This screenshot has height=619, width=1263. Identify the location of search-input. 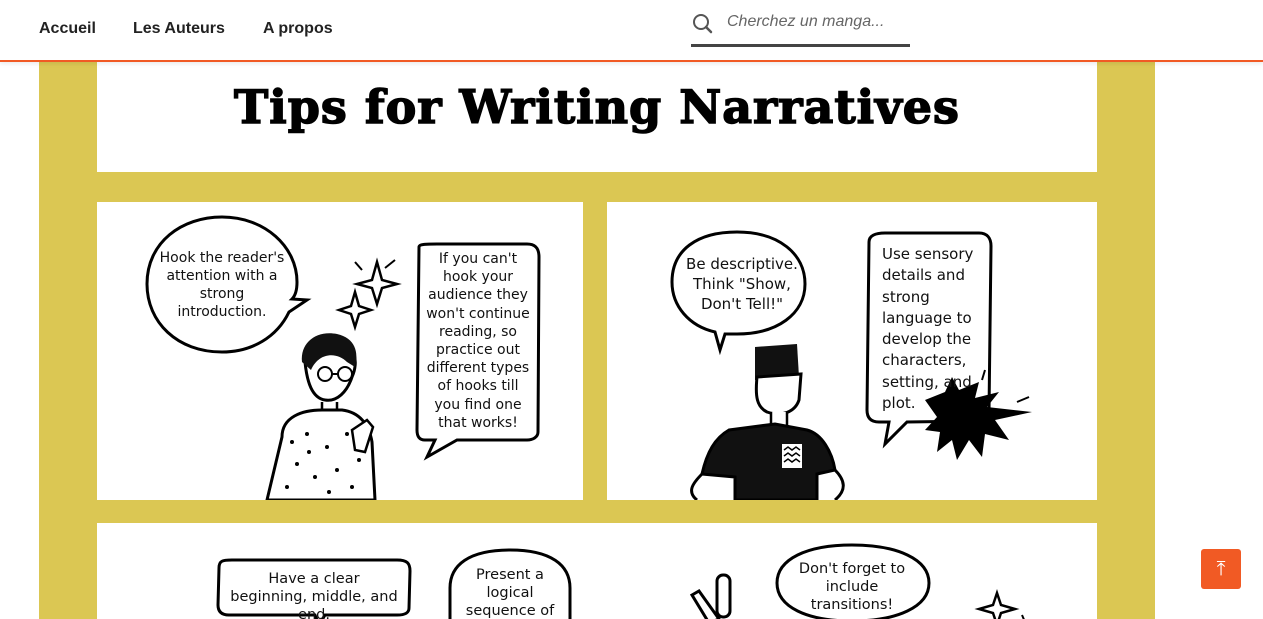
(817, 22).